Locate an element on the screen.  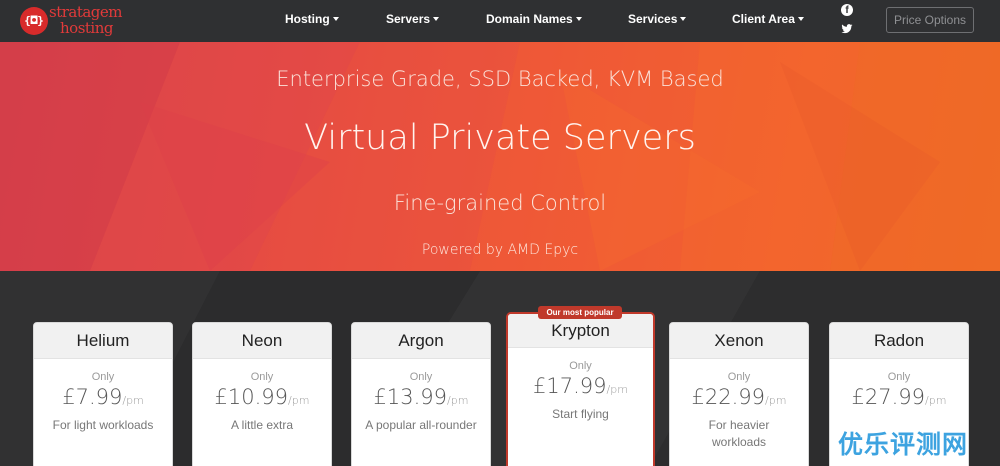
plan-price: £22.99/pm is located at coordinates (739, 397).